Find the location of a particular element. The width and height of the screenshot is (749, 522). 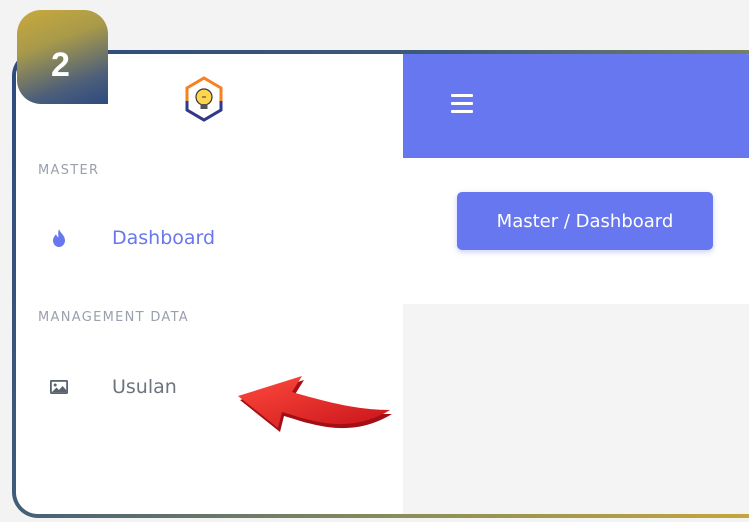

sidebar-item-label: Dashboard is located at coordinates (164, 238).